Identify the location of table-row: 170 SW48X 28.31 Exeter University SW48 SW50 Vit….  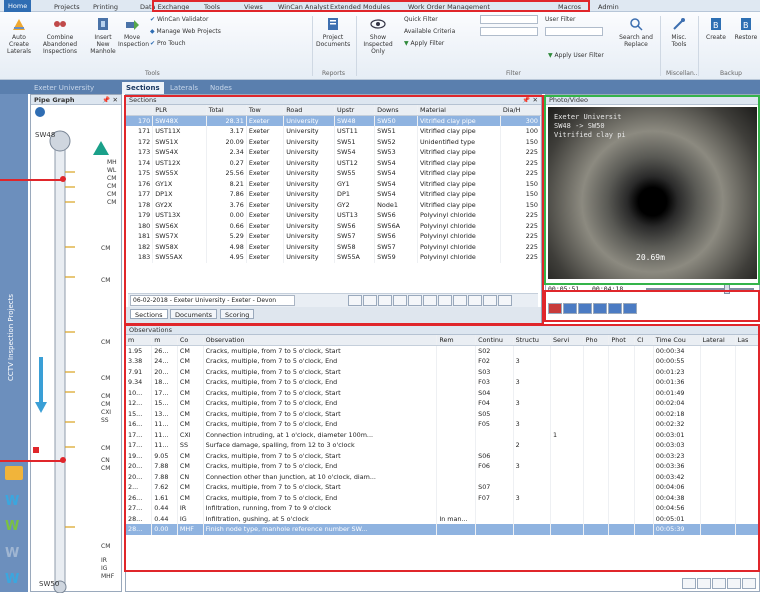
(334, 120).